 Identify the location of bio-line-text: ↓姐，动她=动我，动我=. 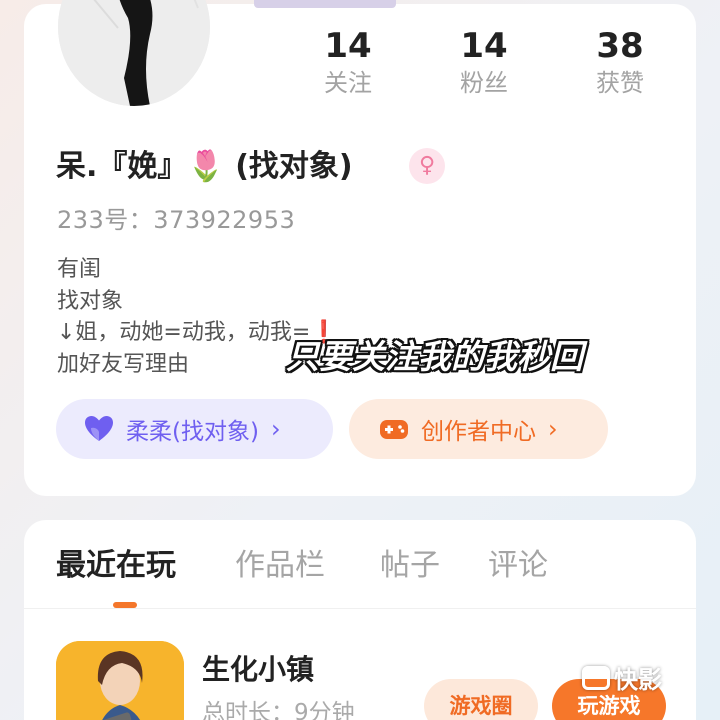
(184, 332).